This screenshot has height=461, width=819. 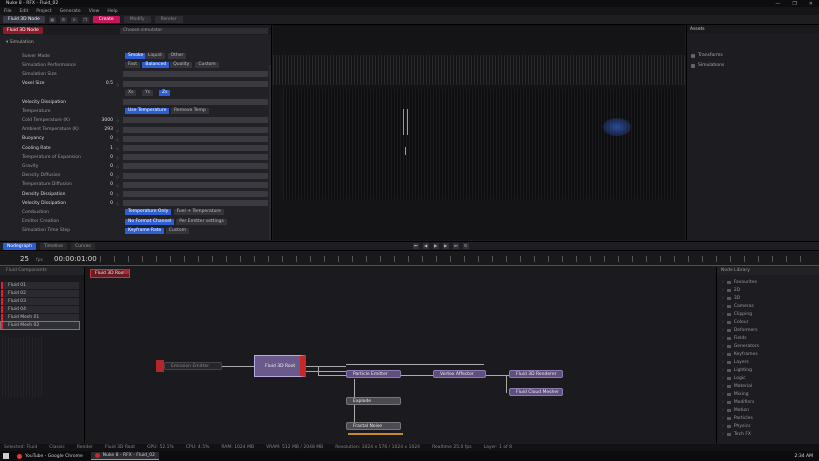 I want to click on layer-item: Fluid 02, so click(x=40, y=293).